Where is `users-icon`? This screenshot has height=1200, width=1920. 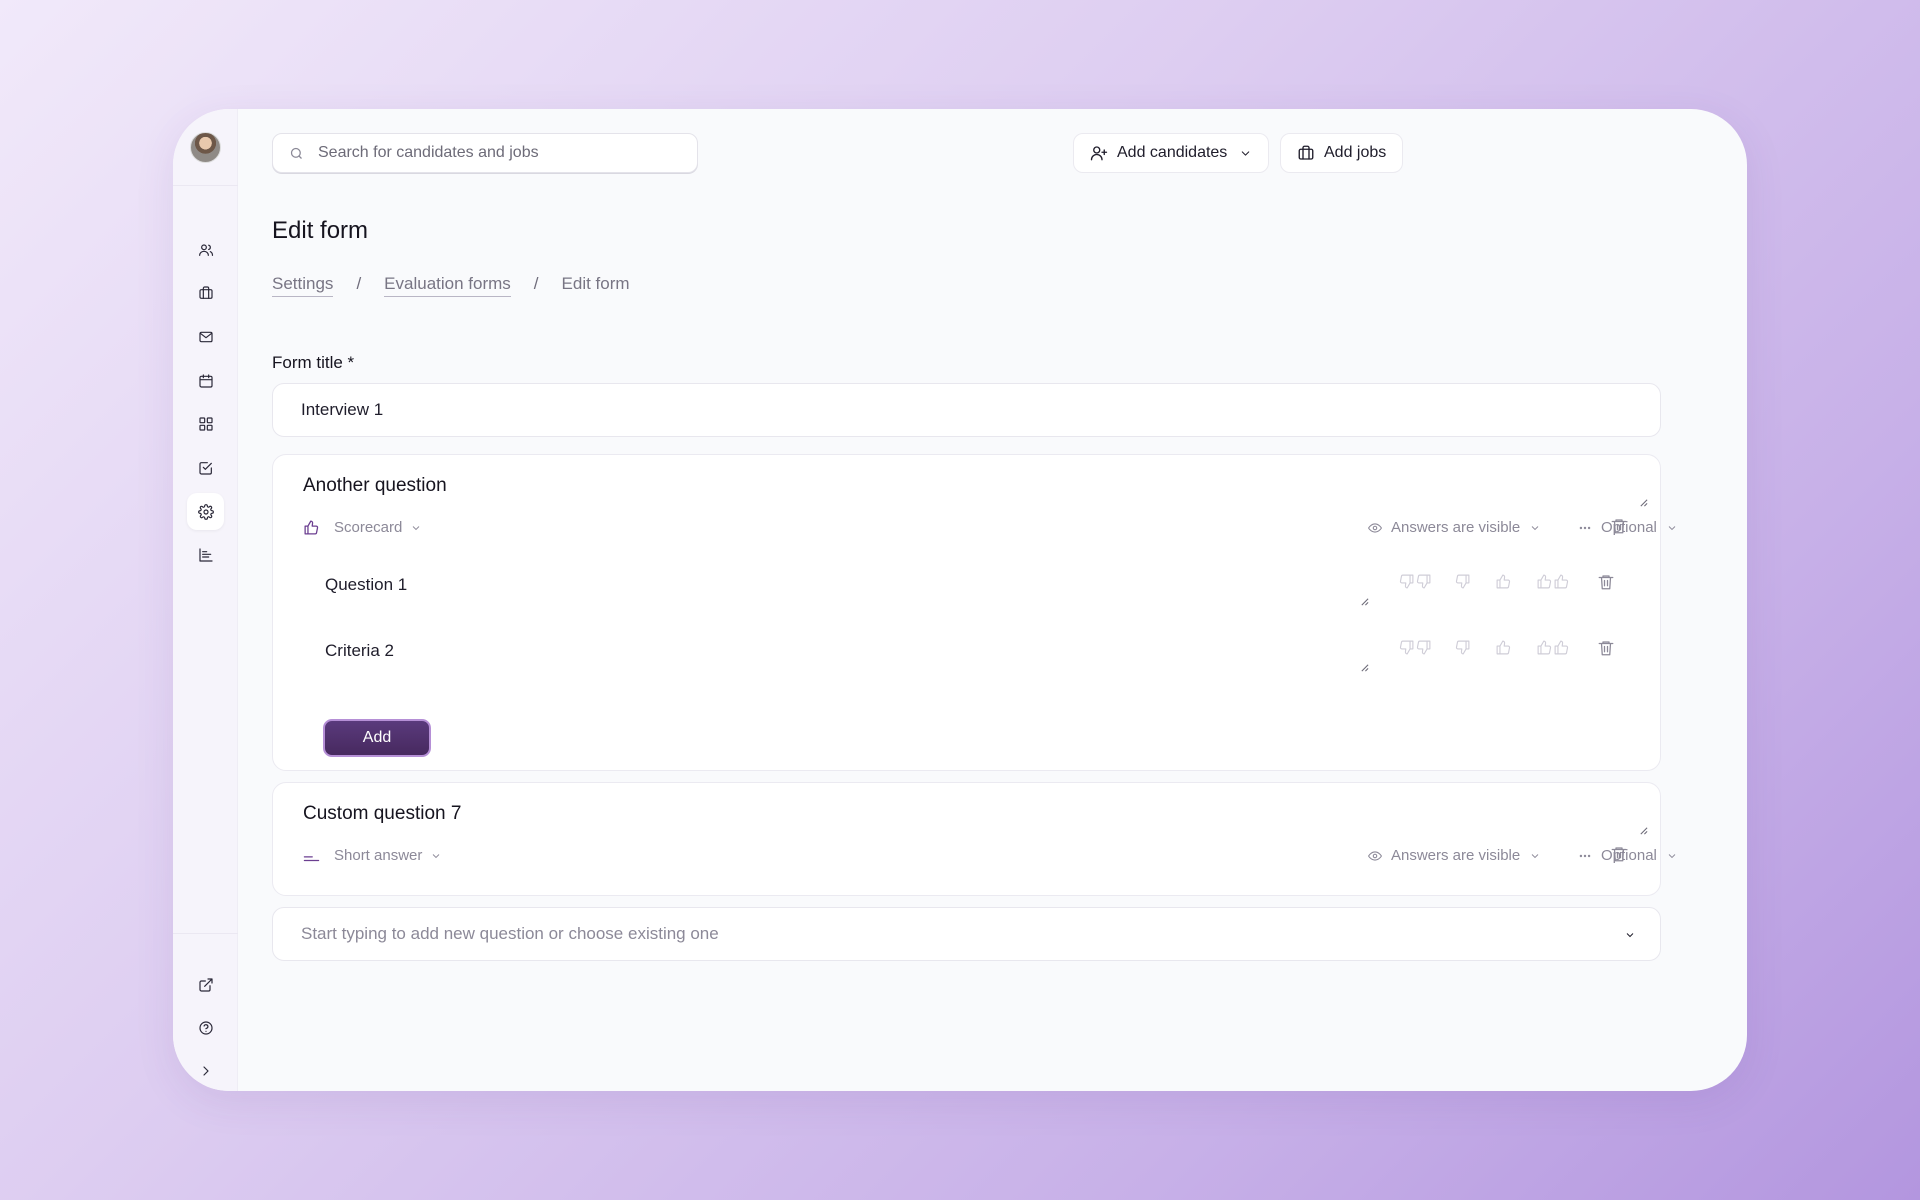 users-icon is located at coordinates (205, 249).